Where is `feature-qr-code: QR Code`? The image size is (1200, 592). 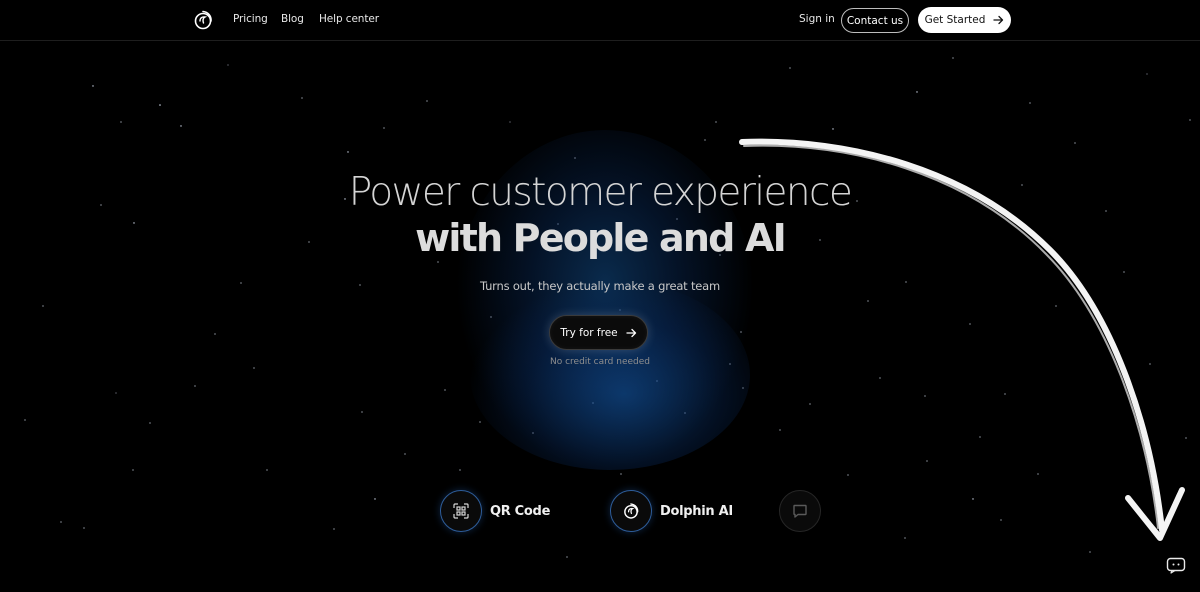 feature-qr-code: QR Code is located at coordinates (495, 511).